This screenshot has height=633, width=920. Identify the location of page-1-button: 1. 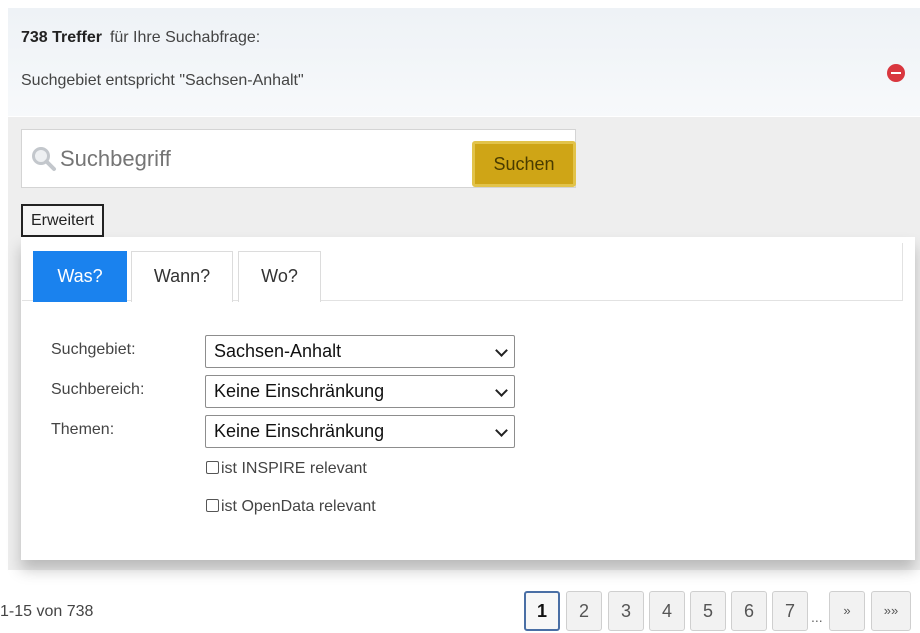
(542, 611).